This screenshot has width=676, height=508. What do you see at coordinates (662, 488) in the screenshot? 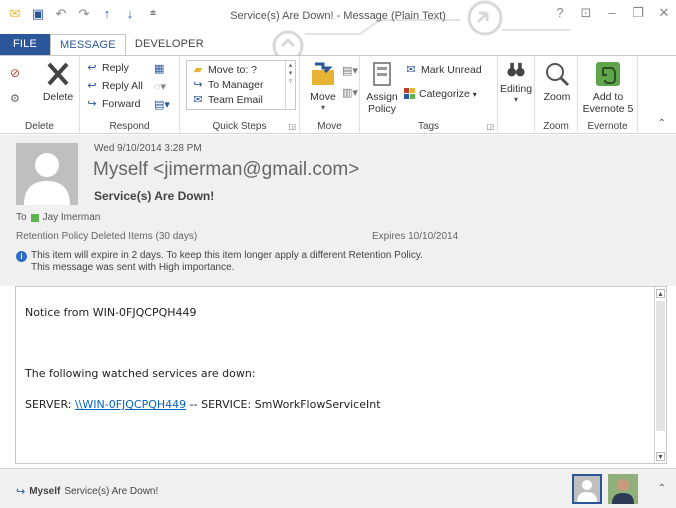
I see `expand-people-pane-icon: ⌃` at bounding box center [662, 488].